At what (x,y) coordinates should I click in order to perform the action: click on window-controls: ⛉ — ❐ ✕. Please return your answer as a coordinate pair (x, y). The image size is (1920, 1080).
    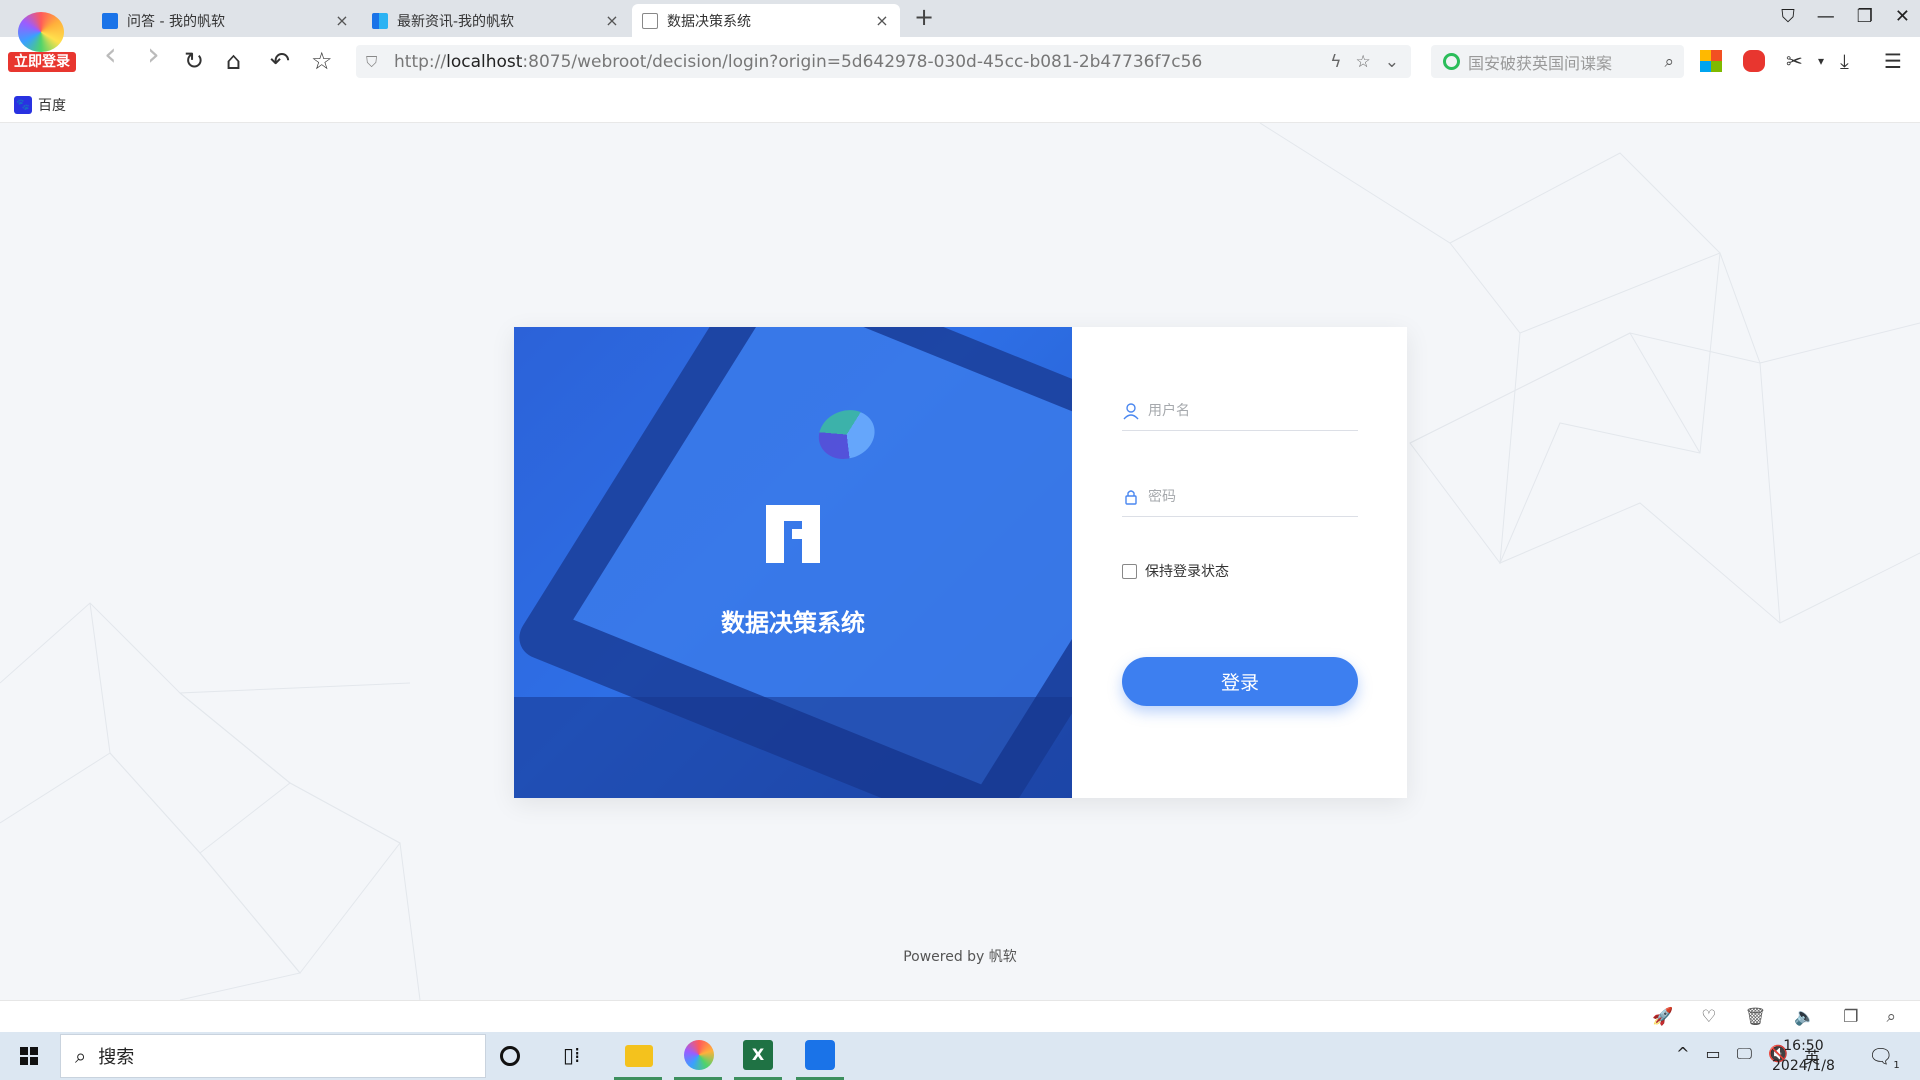
    Looking at the image, I should click on (1845, 16).